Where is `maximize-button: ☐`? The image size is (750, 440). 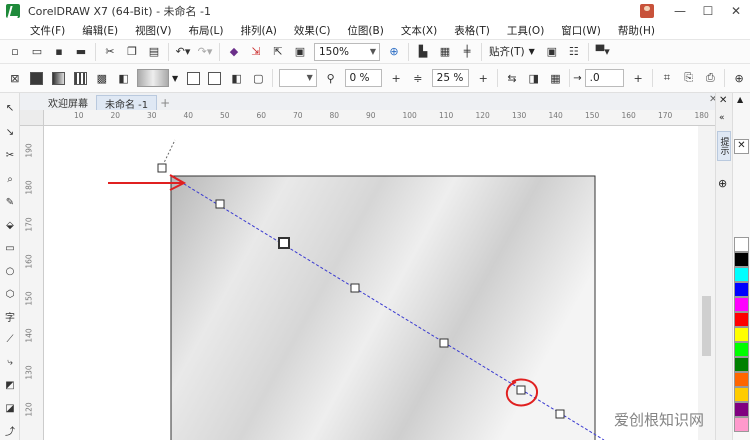
maximize-button: ☐ is located at coordinates (708, 10).